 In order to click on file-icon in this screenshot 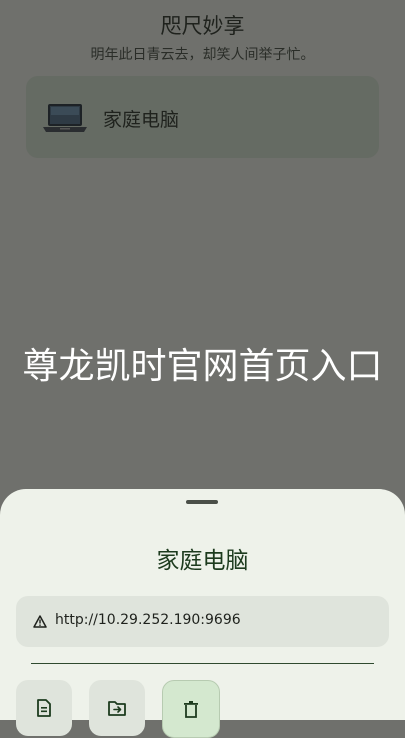, I will do `click(44, 708)`.